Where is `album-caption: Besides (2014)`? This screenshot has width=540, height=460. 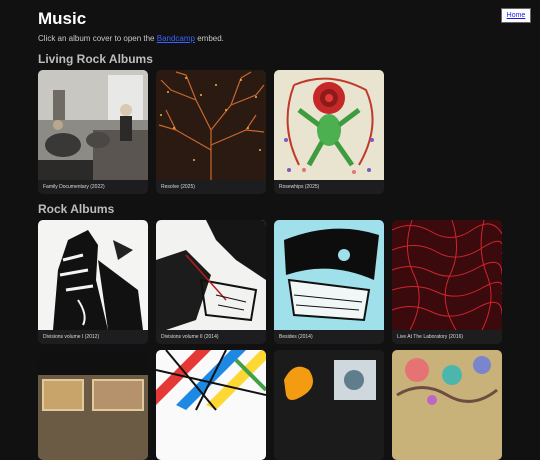
album-caption: Besides (2014) is located at coordinates (296, 337).